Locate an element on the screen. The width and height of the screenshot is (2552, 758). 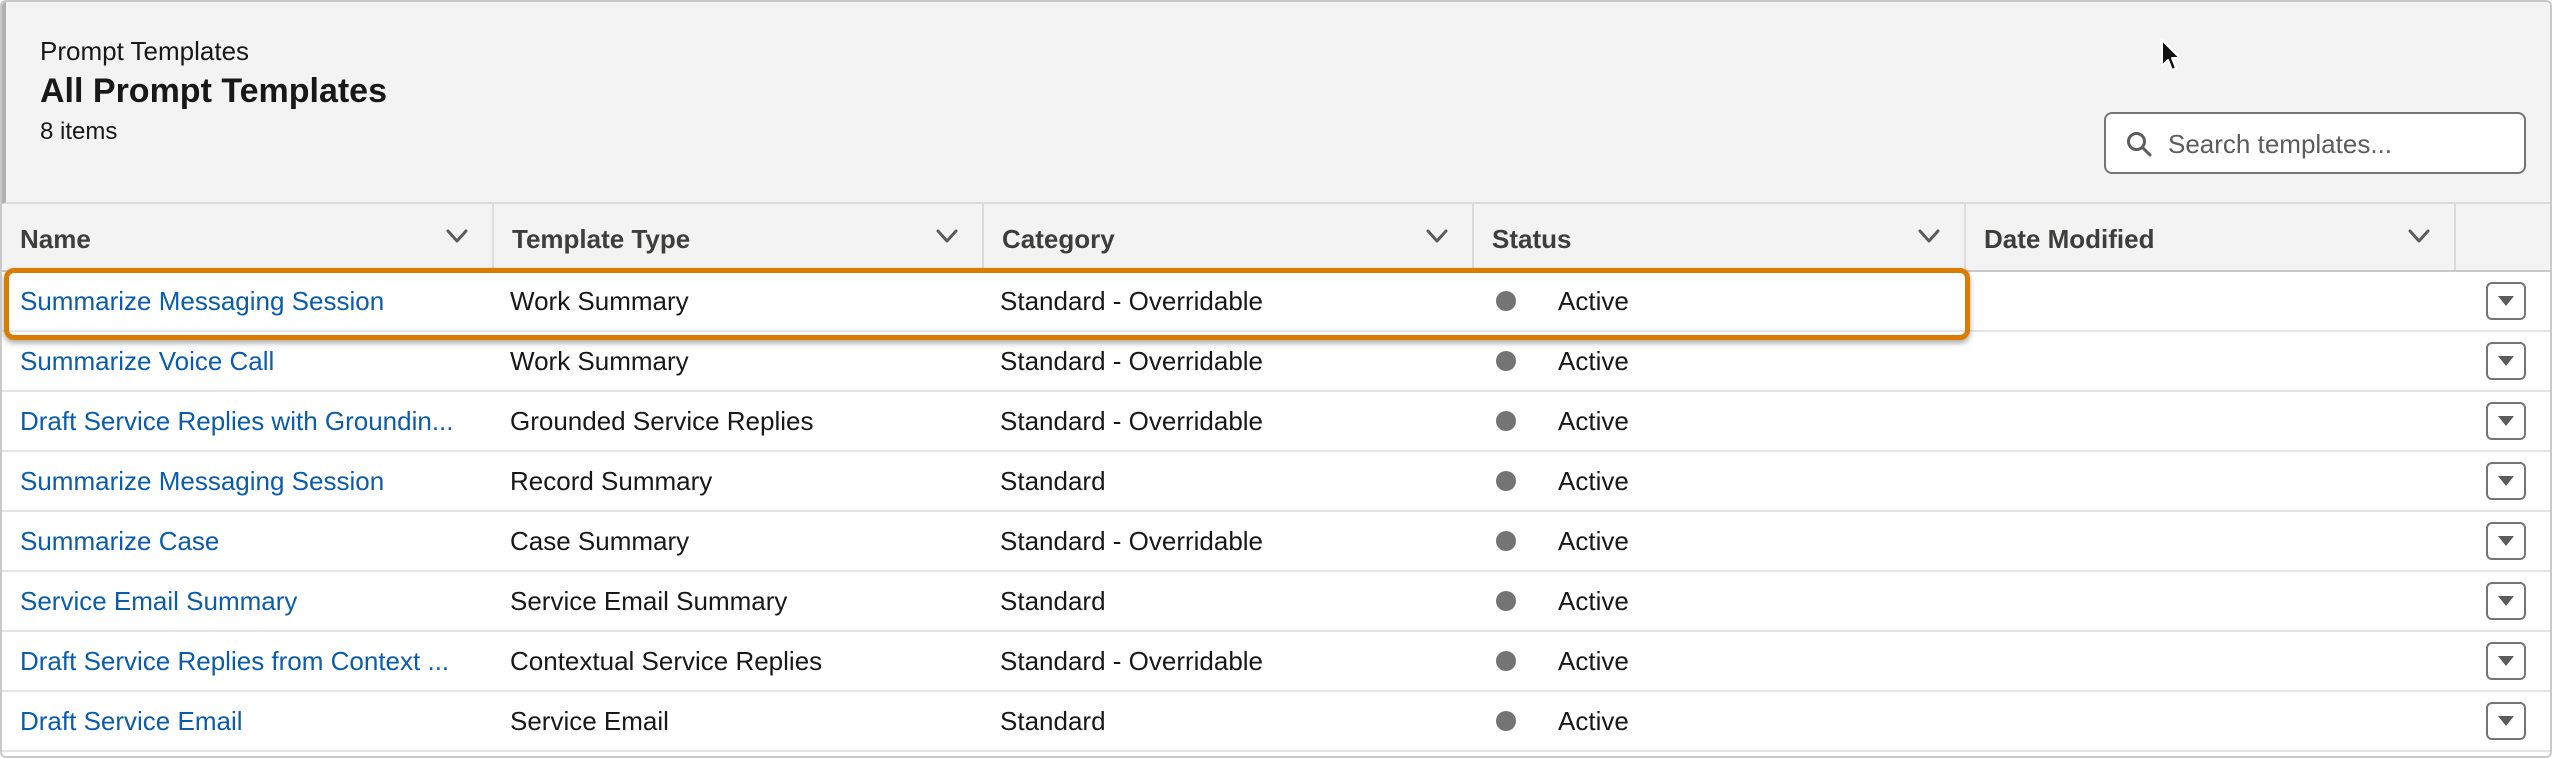
template-name-link: Summarize Case is located at coordinates (250, 541).